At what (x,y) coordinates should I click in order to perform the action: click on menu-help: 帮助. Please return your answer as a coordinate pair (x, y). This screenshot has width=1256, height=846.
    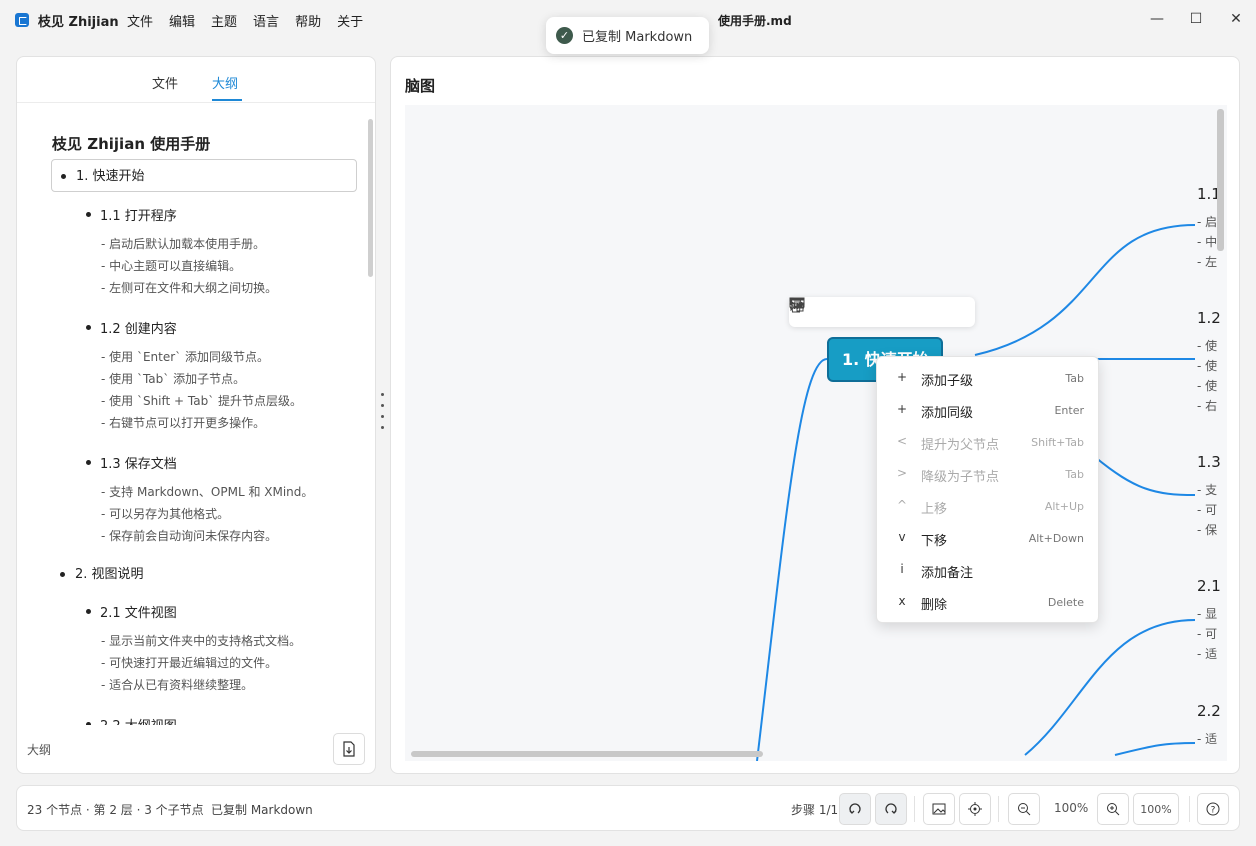
    Looking at the image, I should click on (308, 20).